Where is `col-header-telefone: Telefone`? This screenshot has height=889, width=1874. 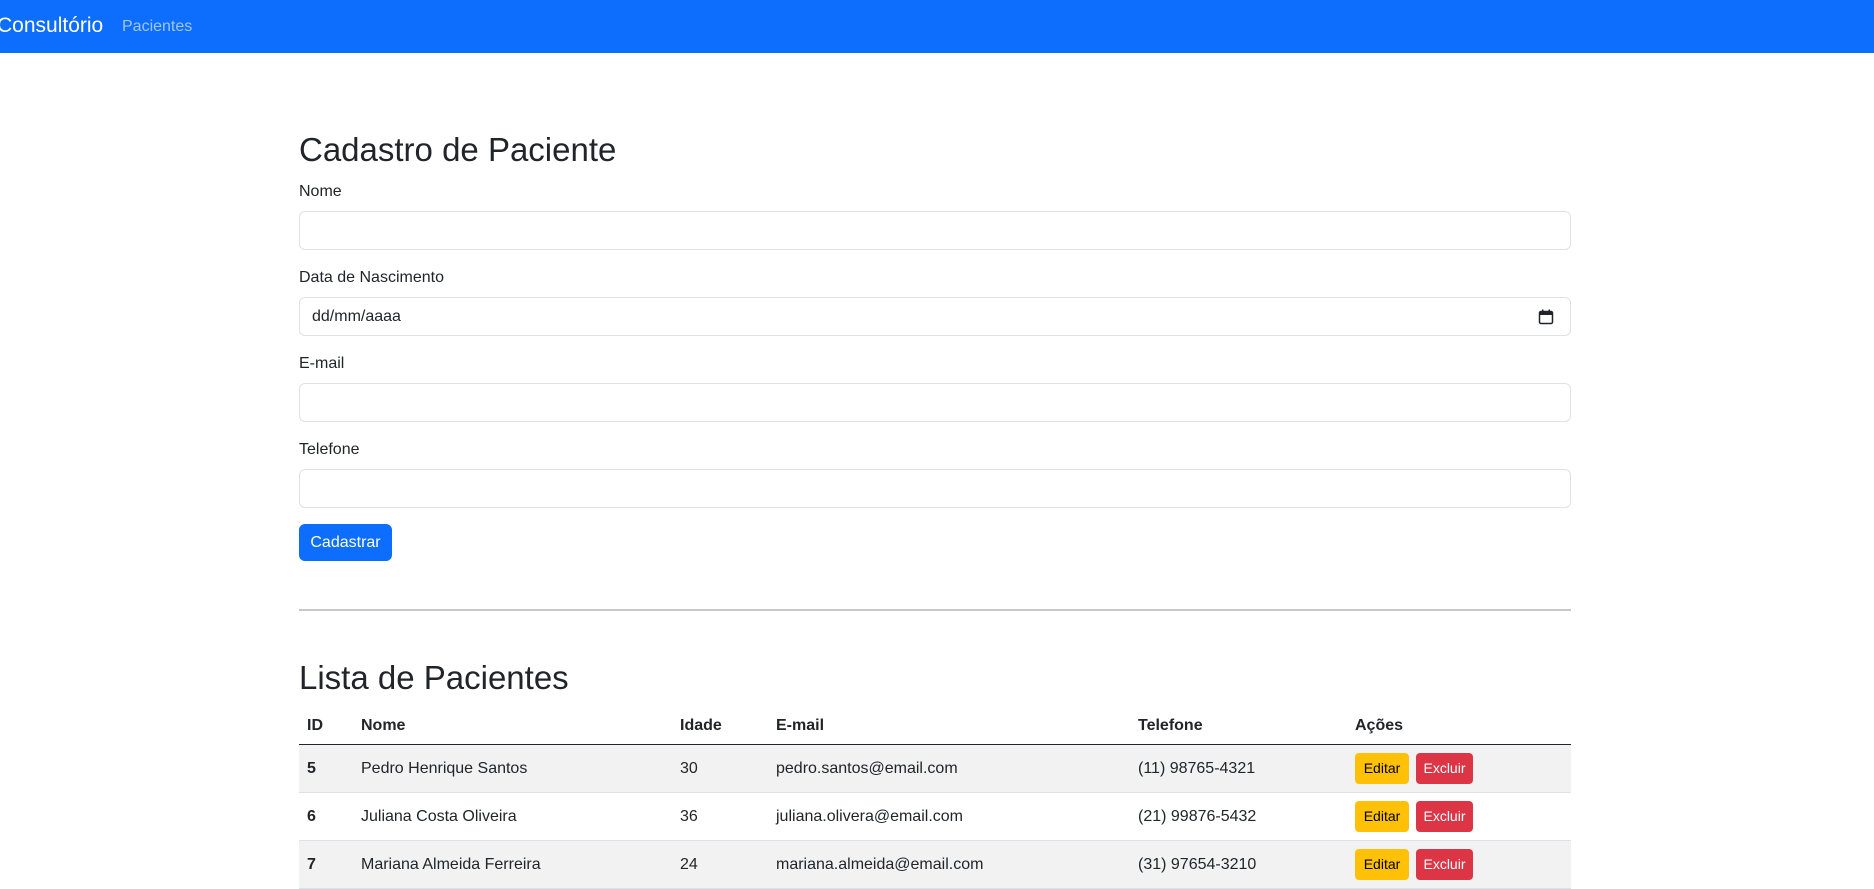
col-header-telefone: Telefone is located at coordinates (1170, 725).